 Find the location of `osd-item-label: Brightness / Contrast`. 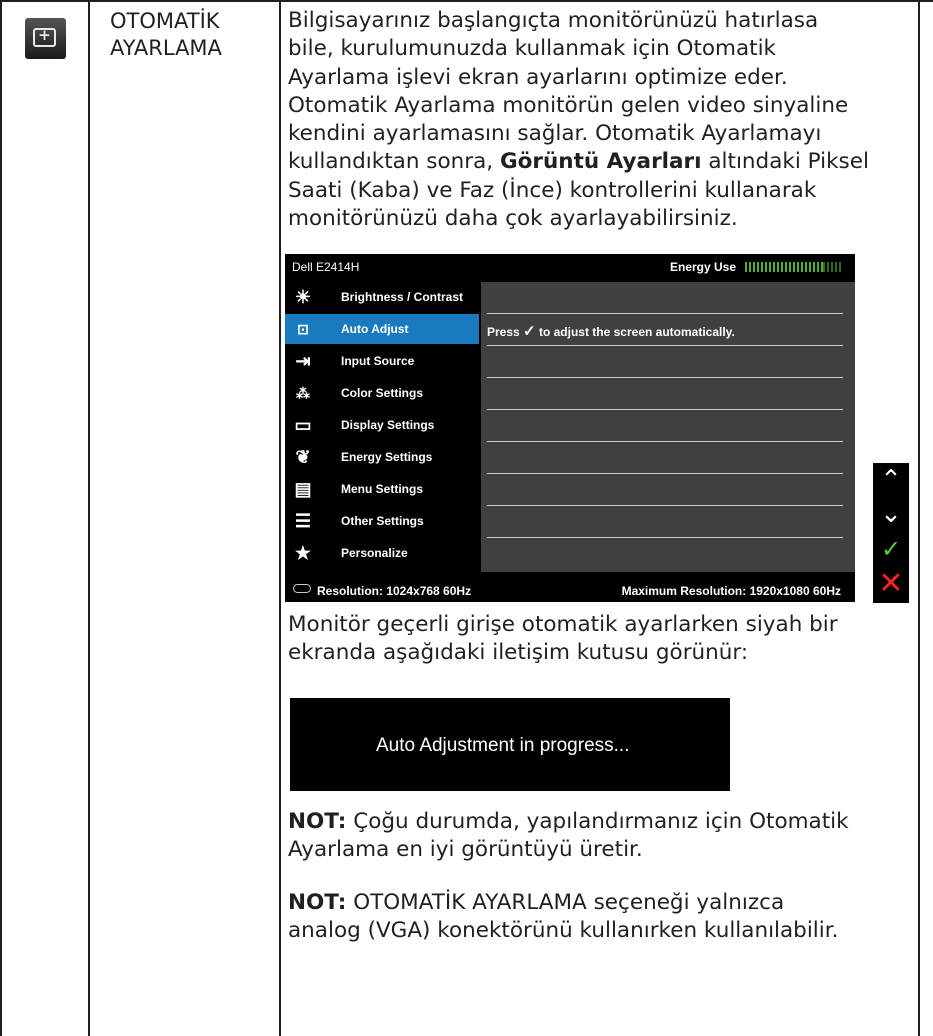

osd-item-label: Brightness / Contrast is located at coordinates (402, 297).